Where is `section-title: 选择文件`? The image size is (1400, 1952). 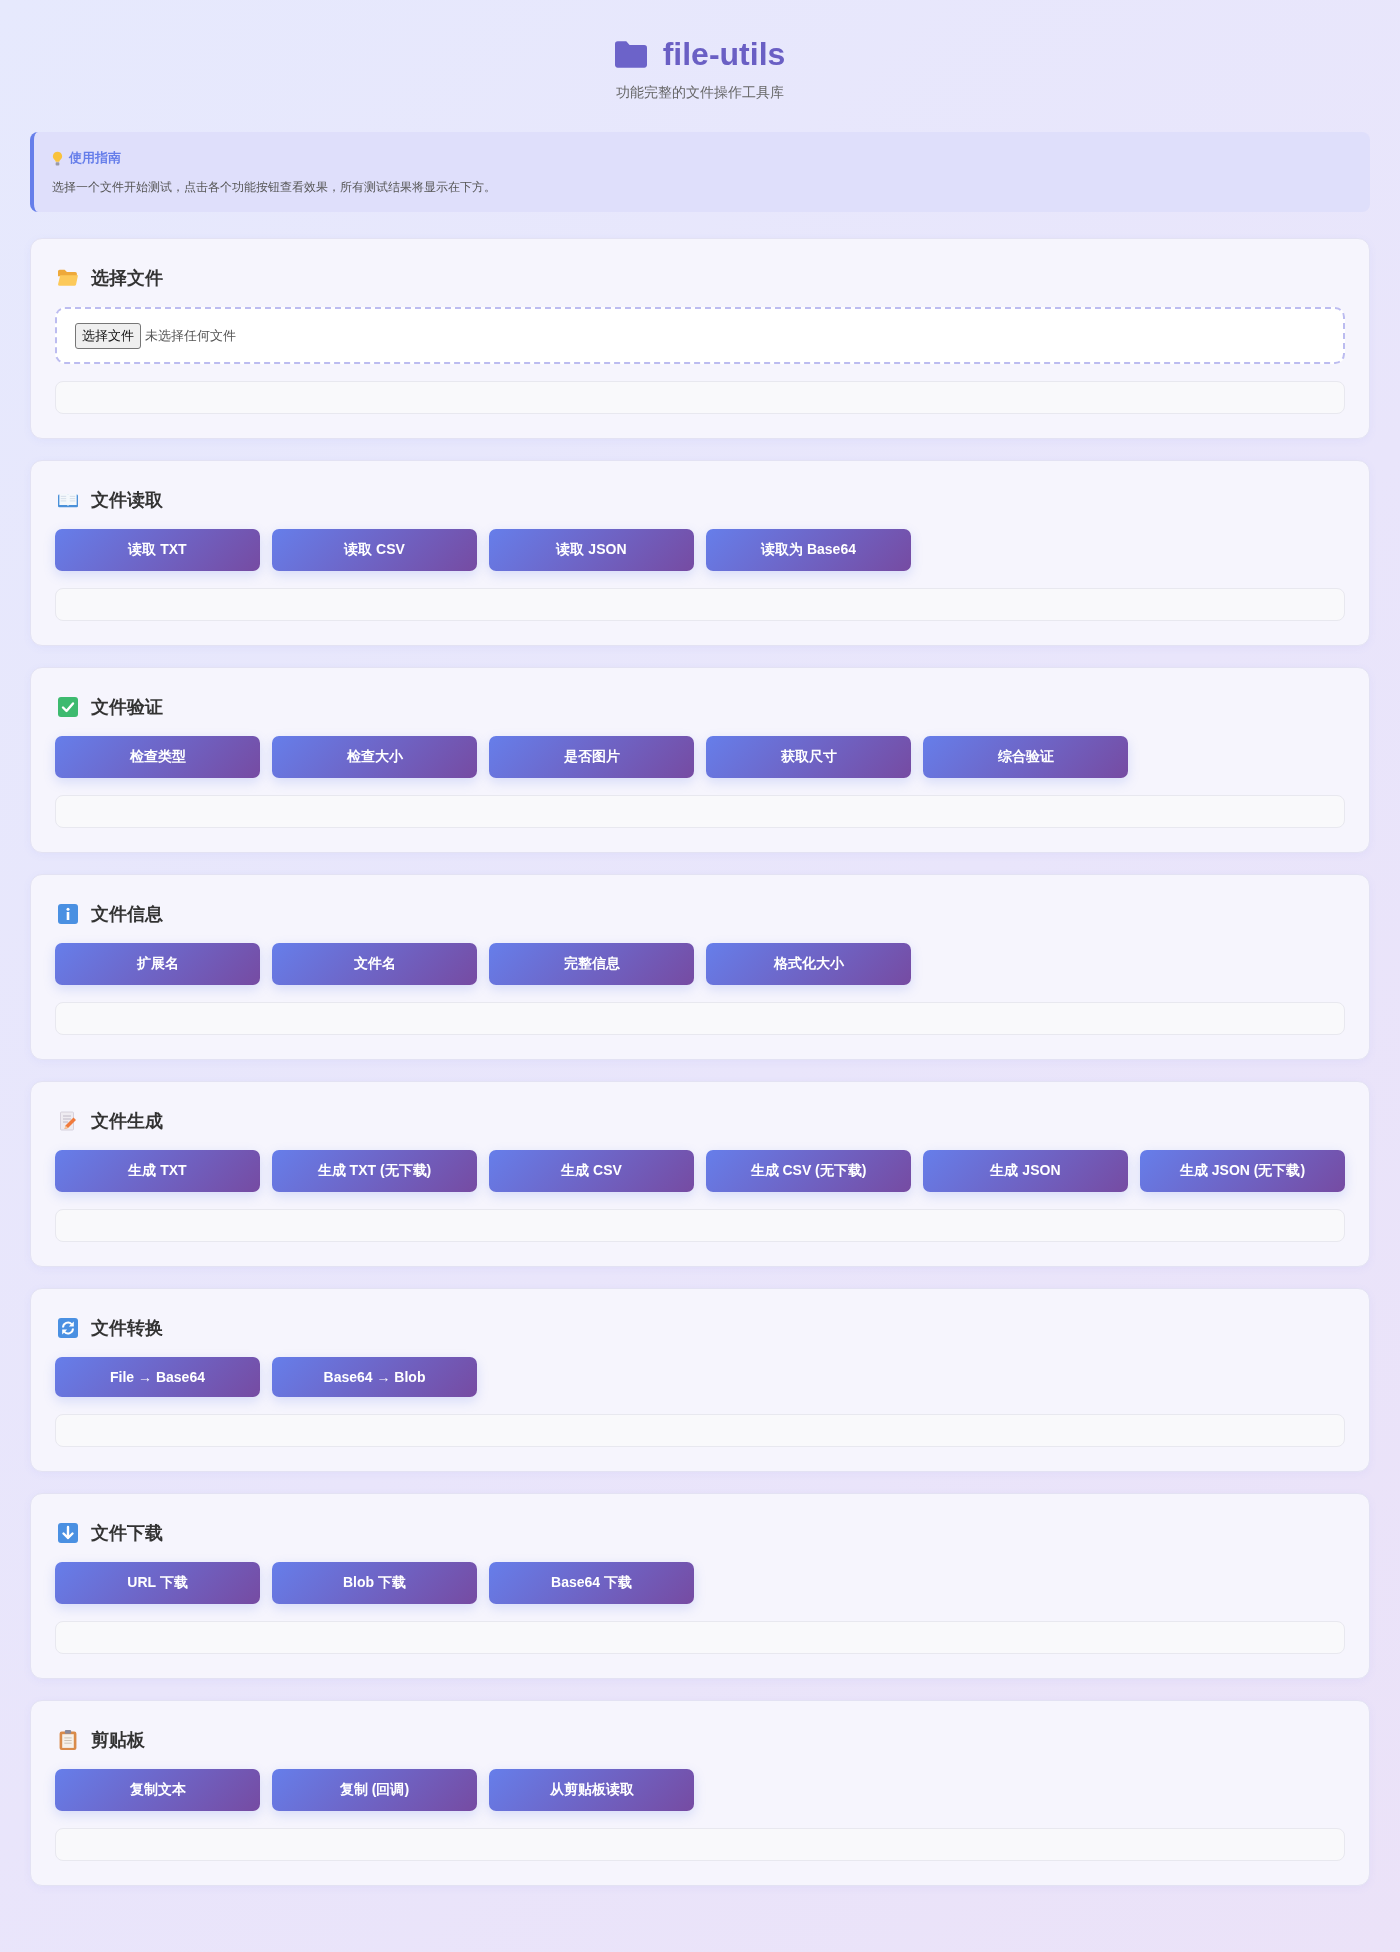 section-title: 选择文件 is located at coordinates (127, 278).